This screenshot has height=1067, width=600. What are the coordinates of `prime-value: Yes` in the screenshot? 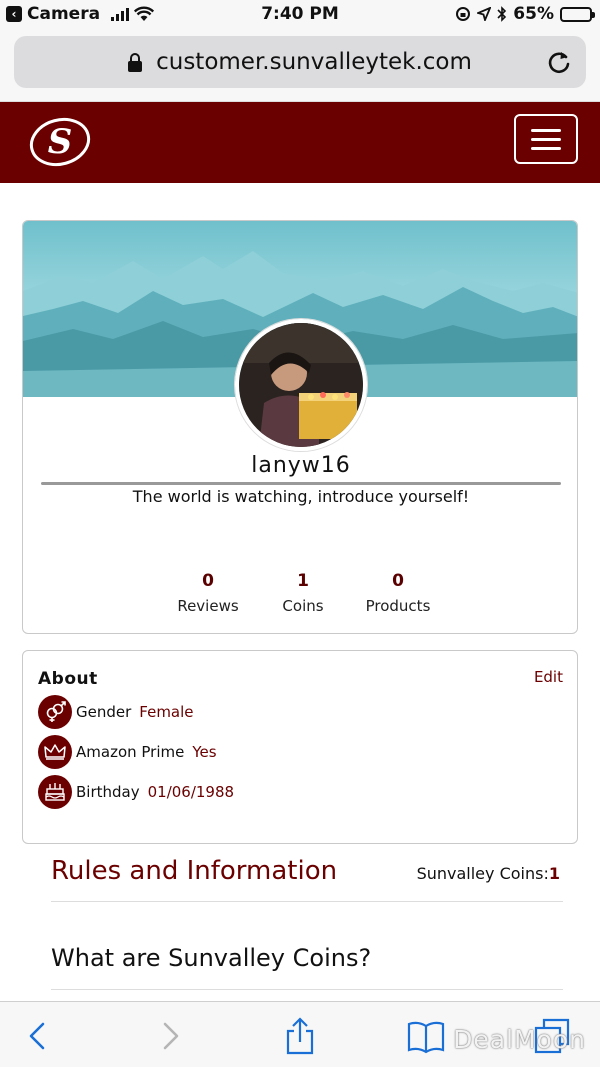 It's located at (204, 752).